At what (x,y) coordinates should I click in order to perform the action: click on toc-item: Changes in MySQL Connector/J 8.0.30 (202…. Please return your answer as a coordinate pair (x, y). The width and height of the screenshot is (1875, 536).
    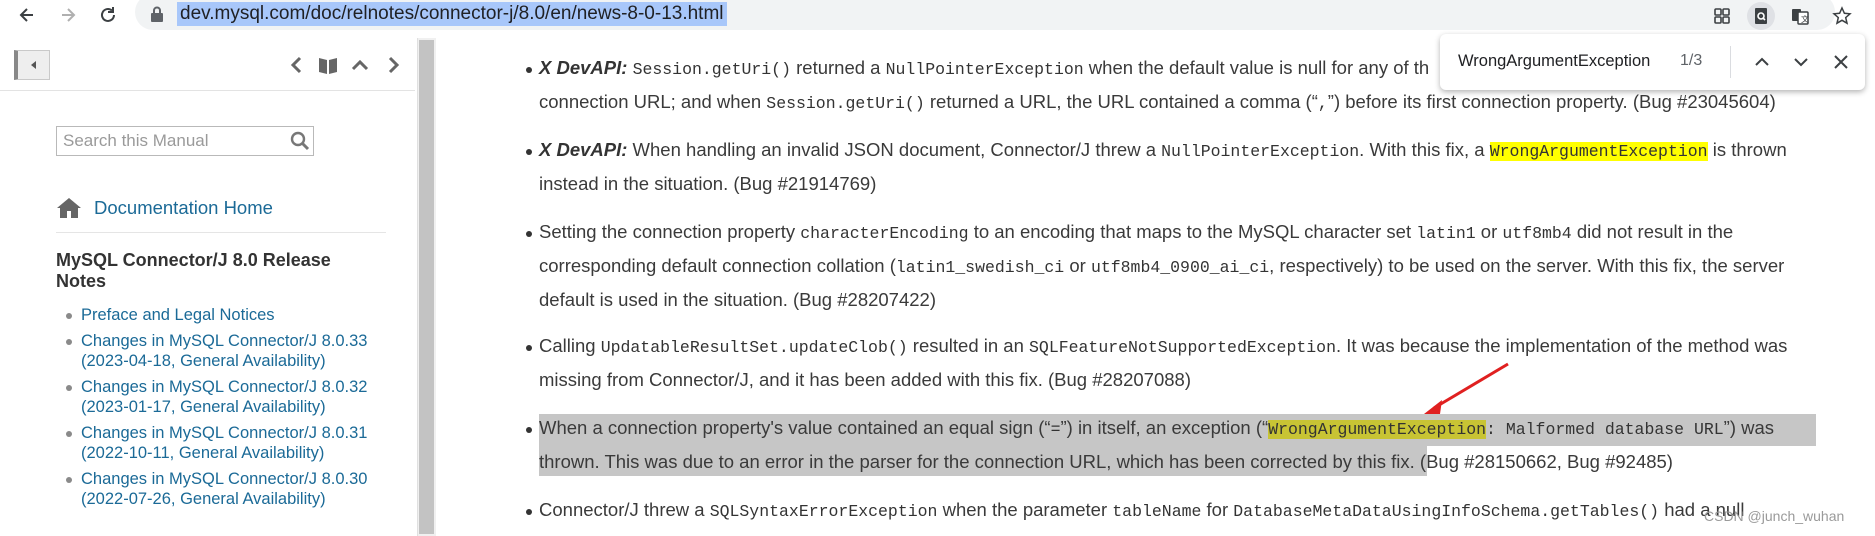
    Looking at the image, I should click on (229, 489).